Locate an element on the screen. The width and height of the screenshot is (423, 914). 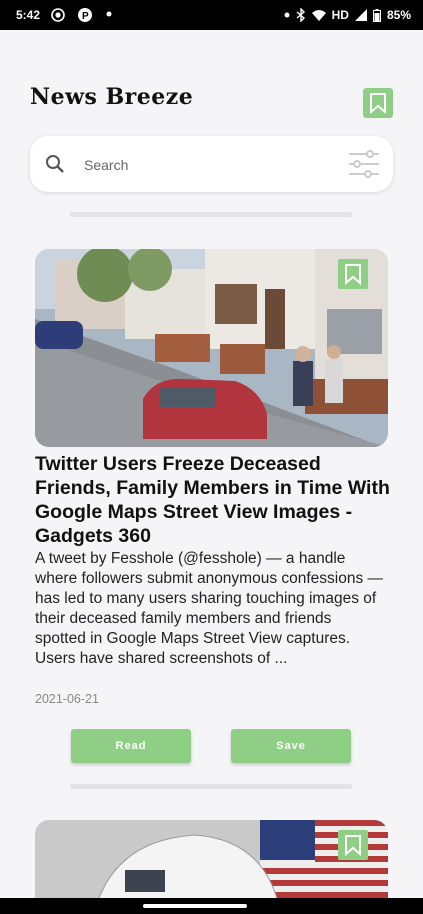
battery-icon is located at coordinates (376, 15).